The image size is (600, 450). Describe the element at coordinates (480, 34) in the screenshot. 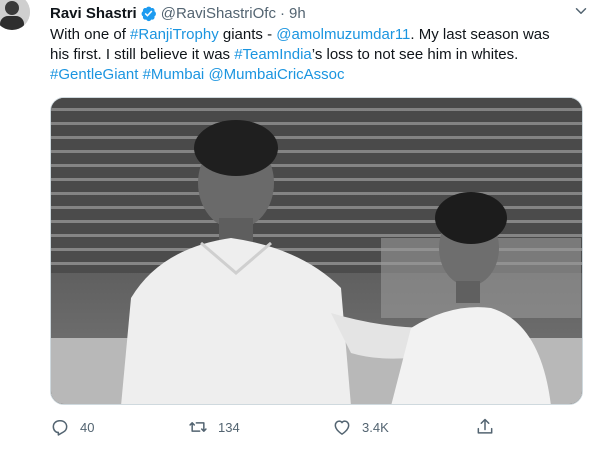

I see `text-segment: . My last season was` at that location.